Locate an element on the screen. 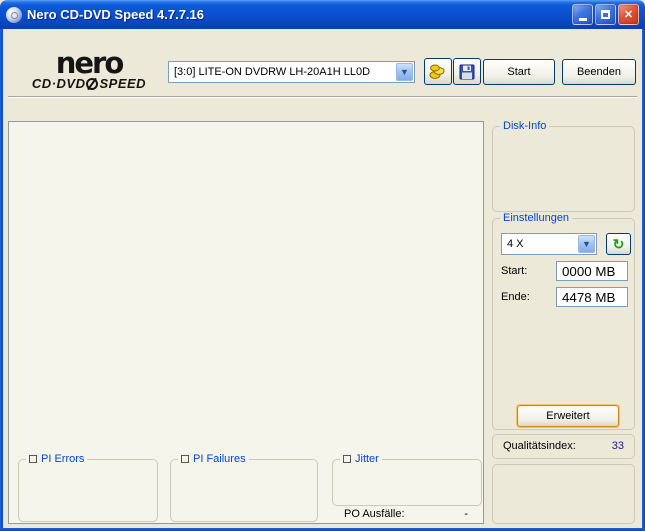 The image size is (645, 531). drive-select-value: [3:0] LITE-ON DVDRW LH-20A1H LL0D is located at coordinates (272, 72).